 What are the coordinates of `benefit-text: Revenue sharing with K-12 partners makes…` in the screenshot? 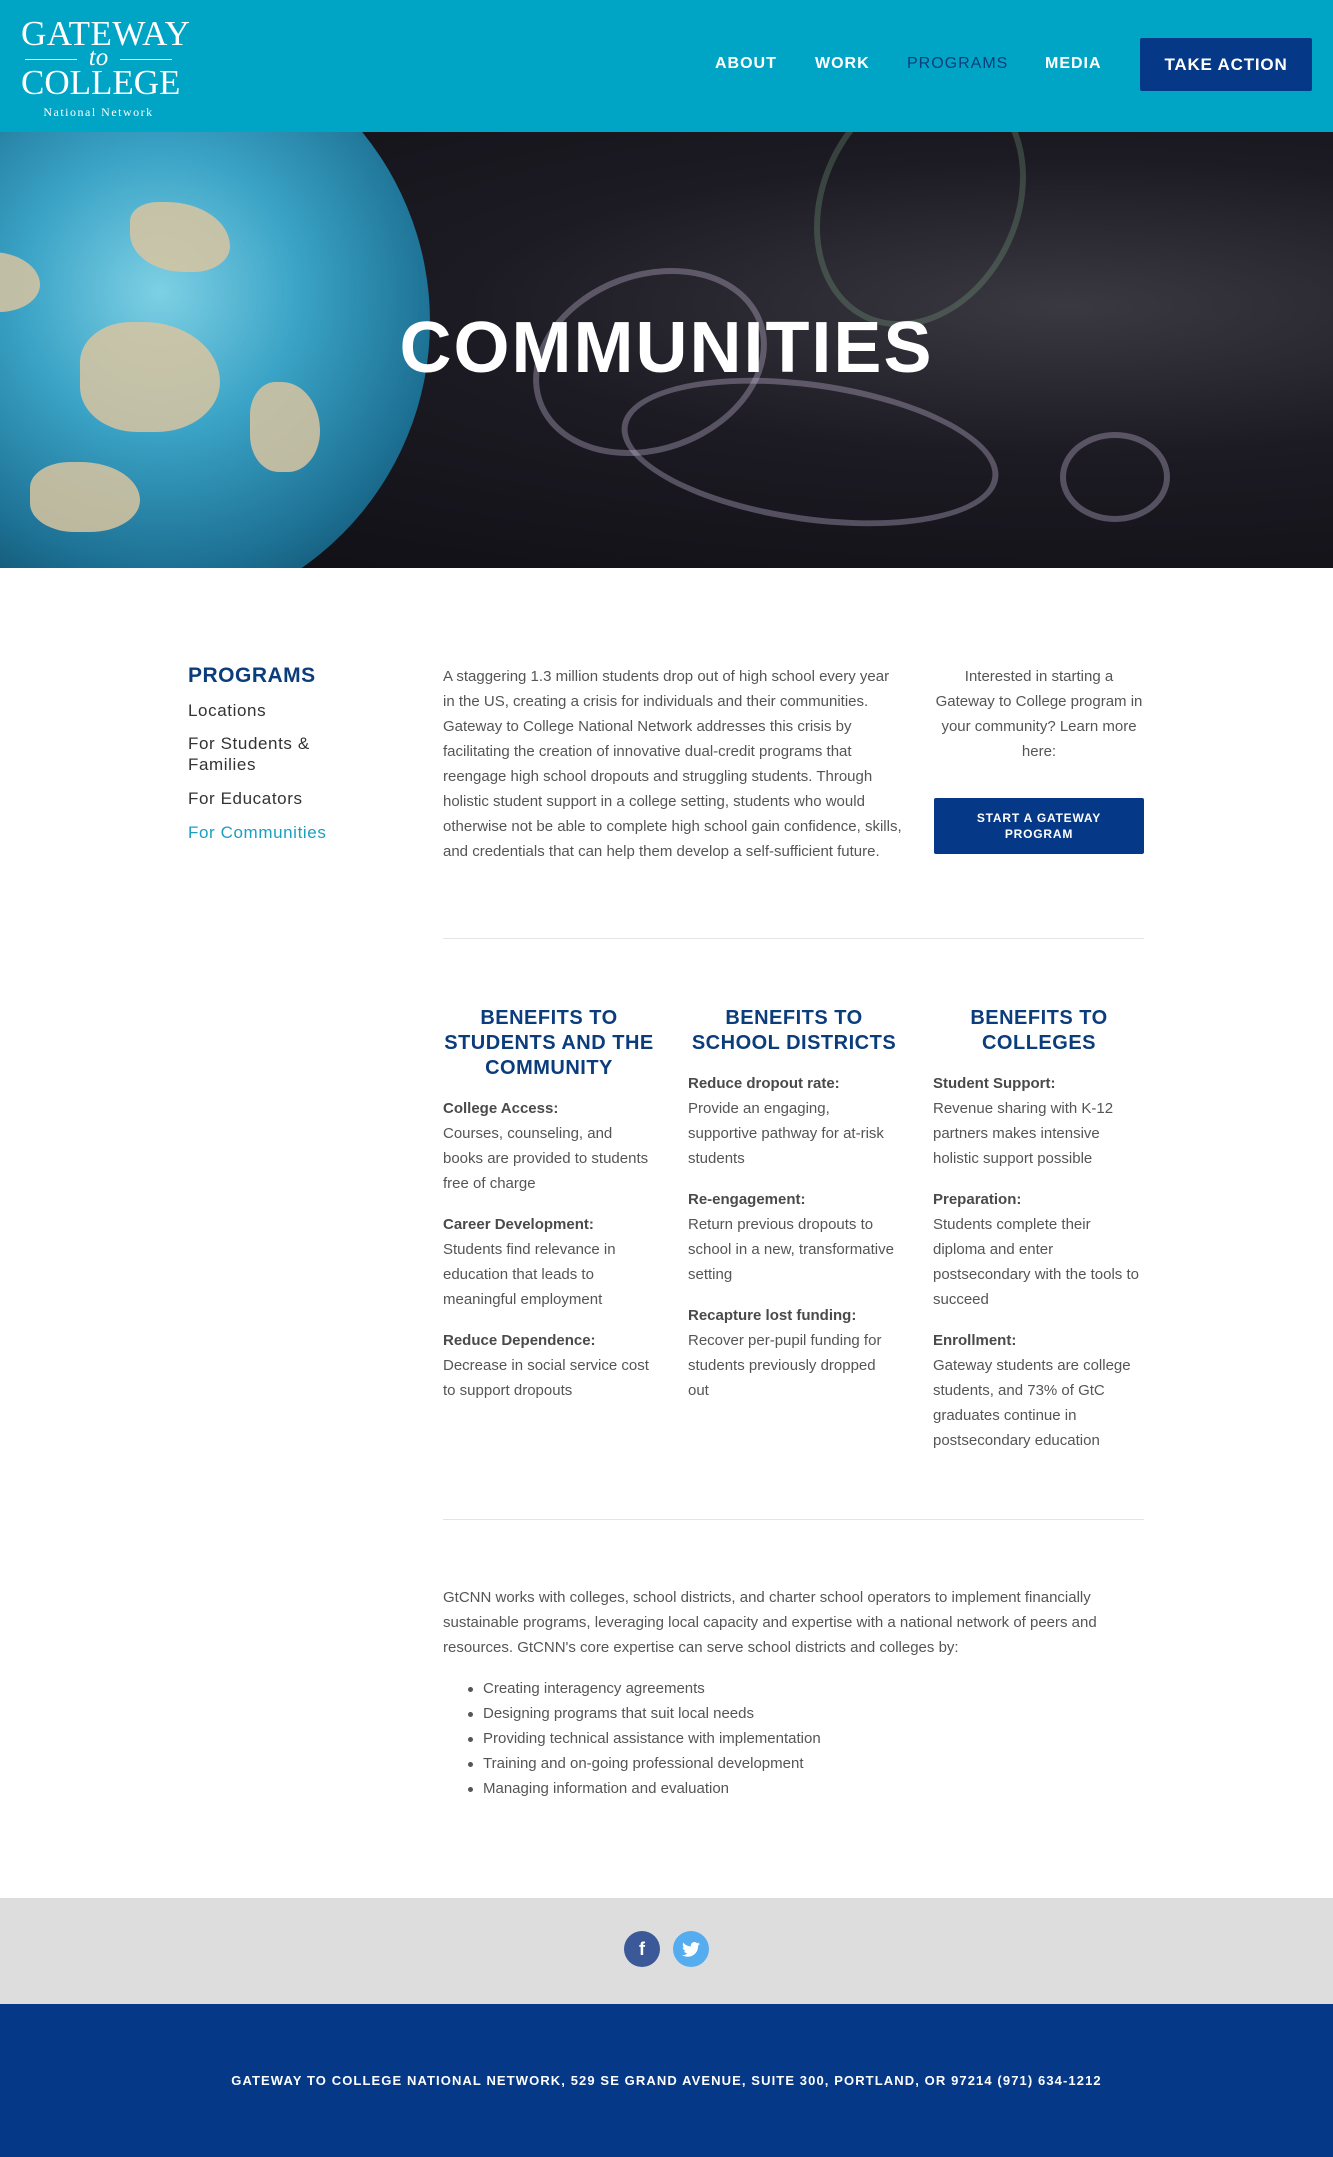 It's located at (1023, 1133).